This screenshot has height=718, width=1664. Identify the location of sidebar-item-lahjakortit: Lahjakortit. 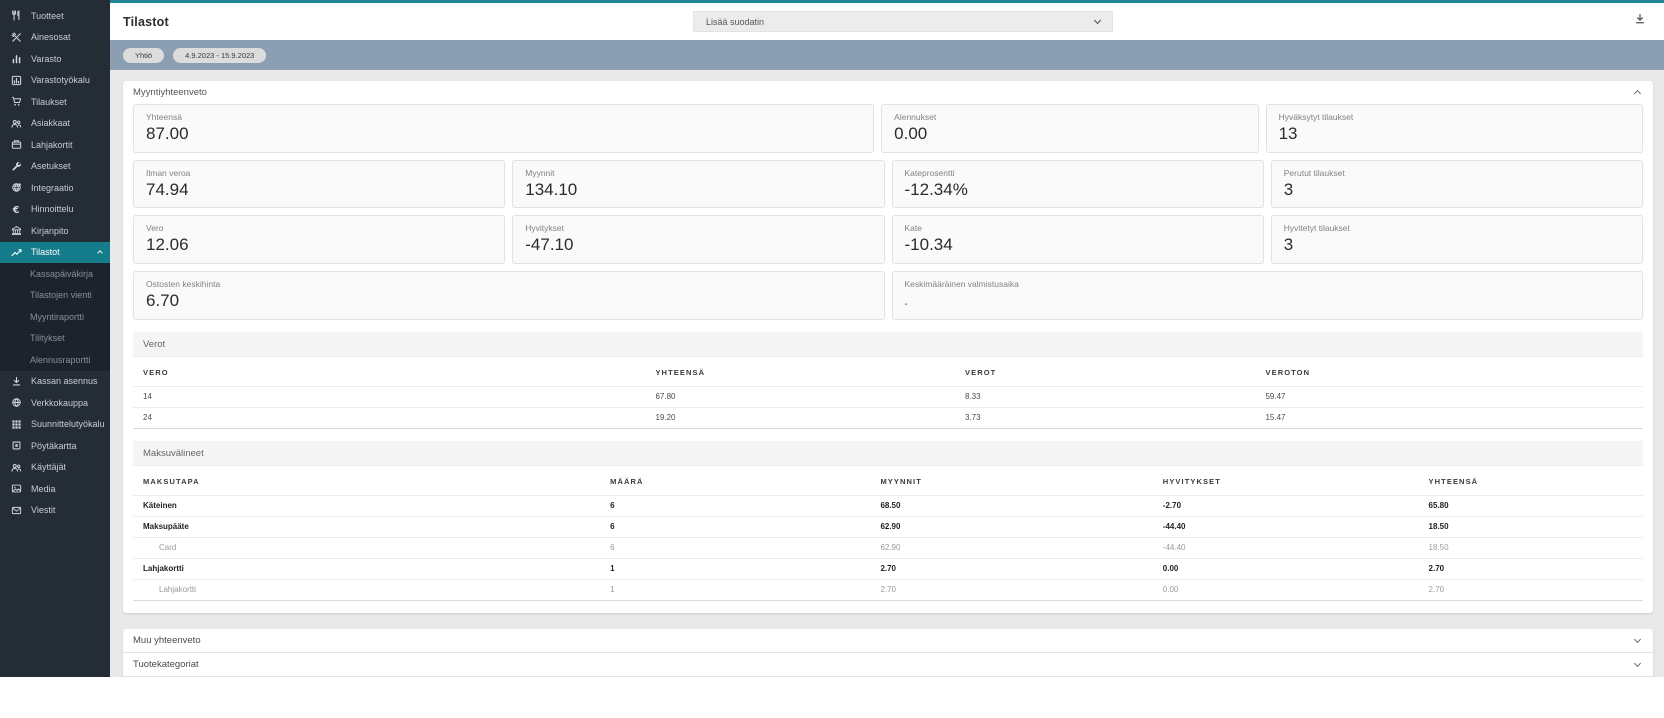
(55, 145).